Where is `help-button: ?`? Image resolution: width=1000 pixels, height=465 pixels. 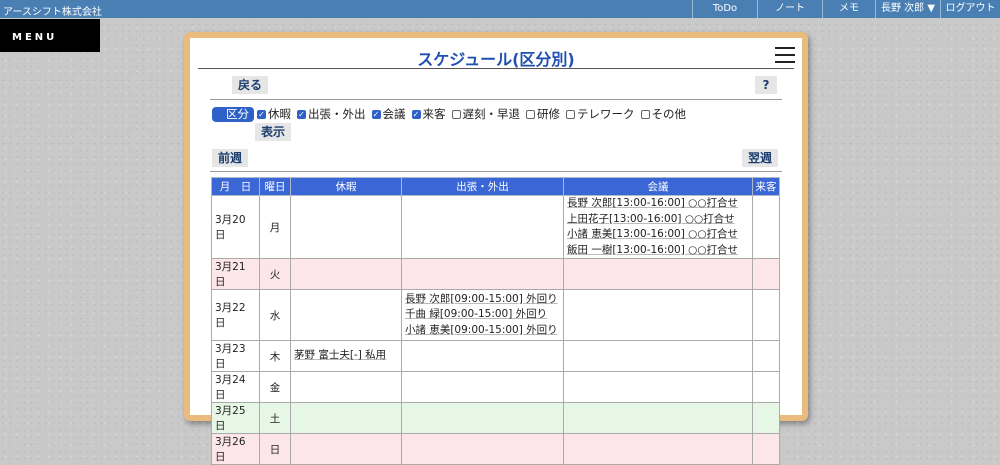 help-button: ? is located at coordinates (766, 85).